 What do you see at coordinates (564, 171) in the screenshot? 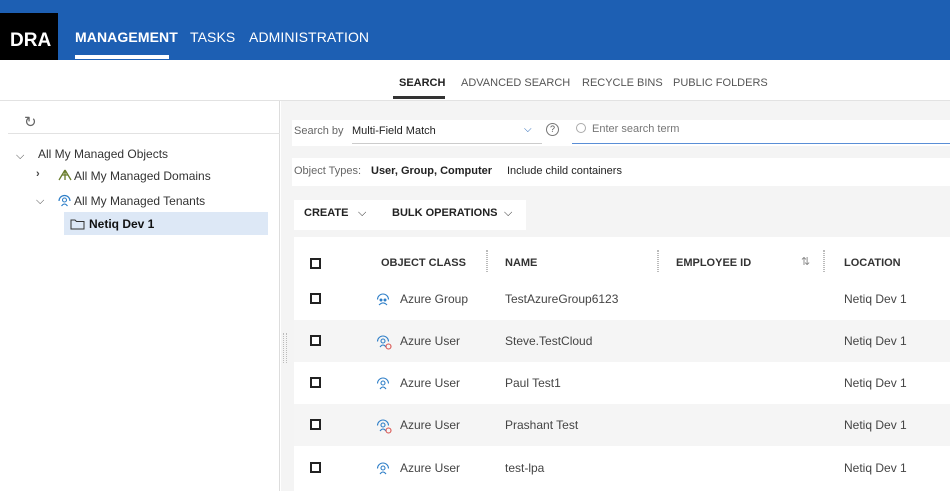
I see `include-child-containers: Include child containers` at bounding box center [564, 171].